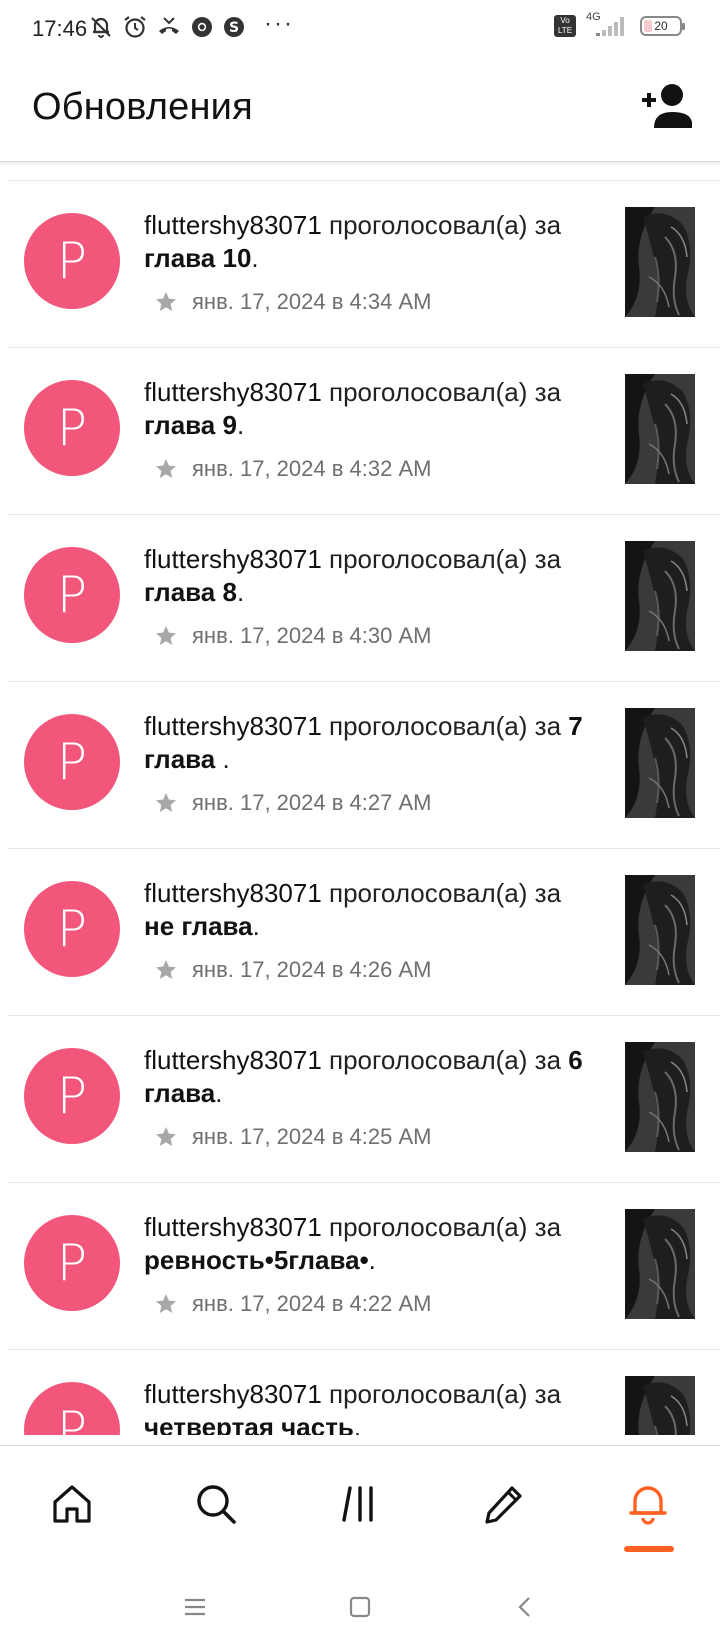 Image resolution: width=720 pixels, height=1650 pixels. I want to click on person-add-icon, so click(667, 106).